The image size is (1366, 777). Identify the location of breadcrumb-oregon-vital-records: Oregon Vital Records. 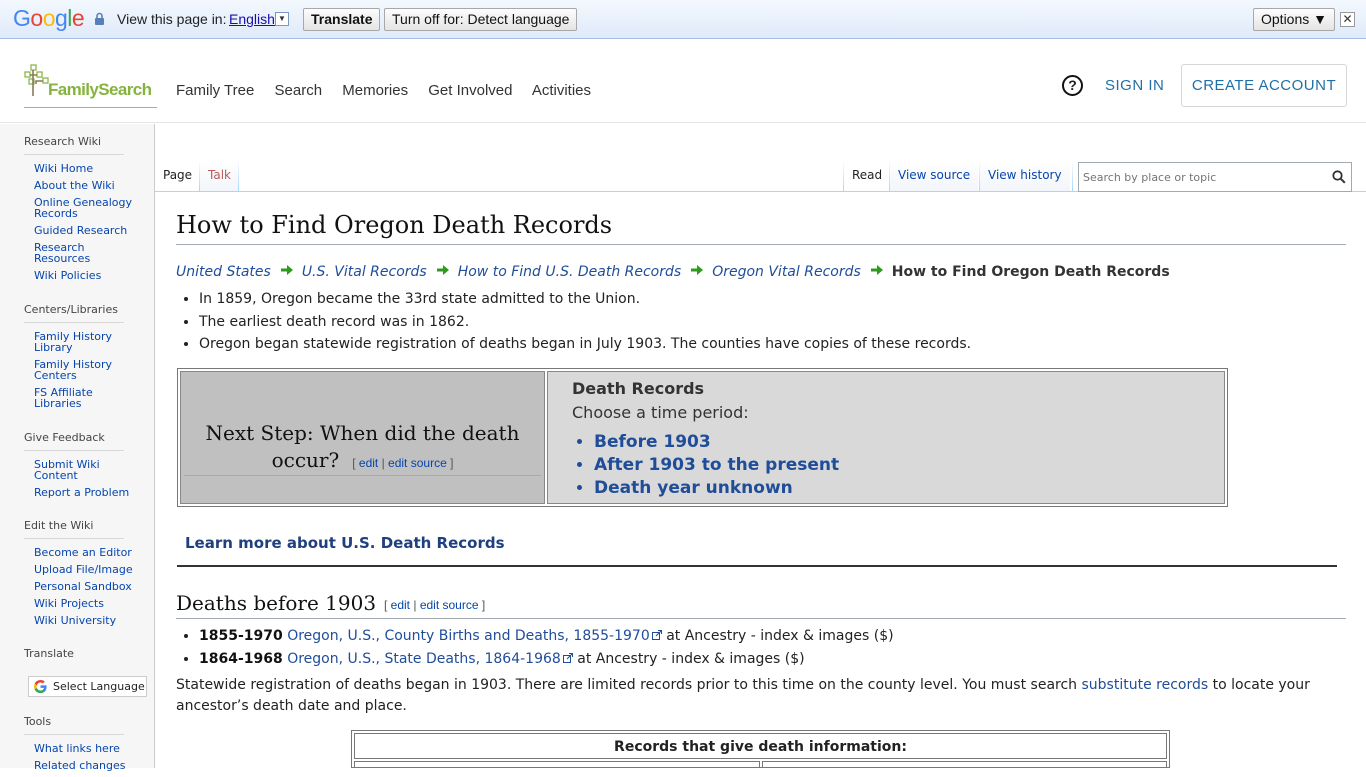
(786, 272).